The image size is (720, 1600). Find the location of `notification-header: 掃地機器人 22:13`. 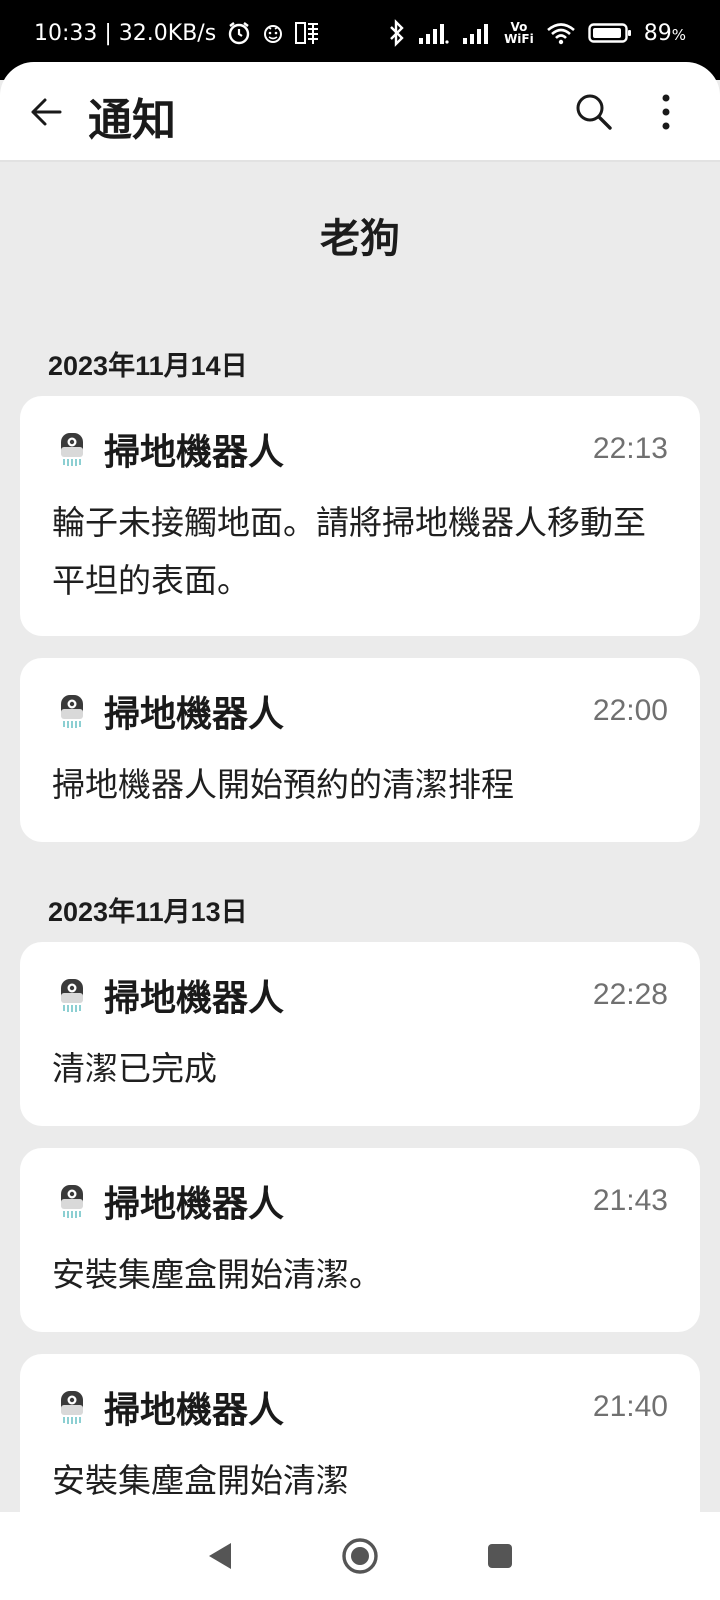

notification-header: 掃地機器人 22:13 is located at coordinates (360, 449).